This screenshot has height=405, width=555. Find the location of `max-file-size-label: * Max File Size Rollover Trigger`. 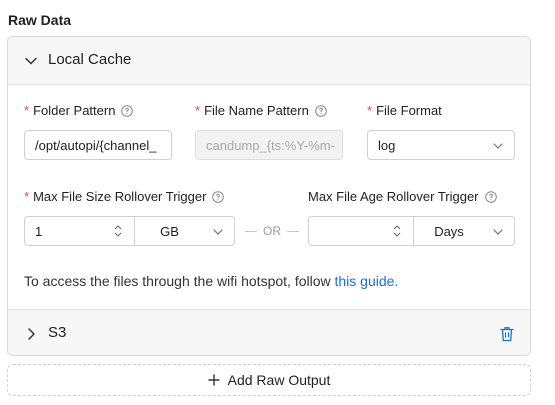

max-file-size-label: * Max File Size Rollover Trigger is located at coordinates (124, 196).